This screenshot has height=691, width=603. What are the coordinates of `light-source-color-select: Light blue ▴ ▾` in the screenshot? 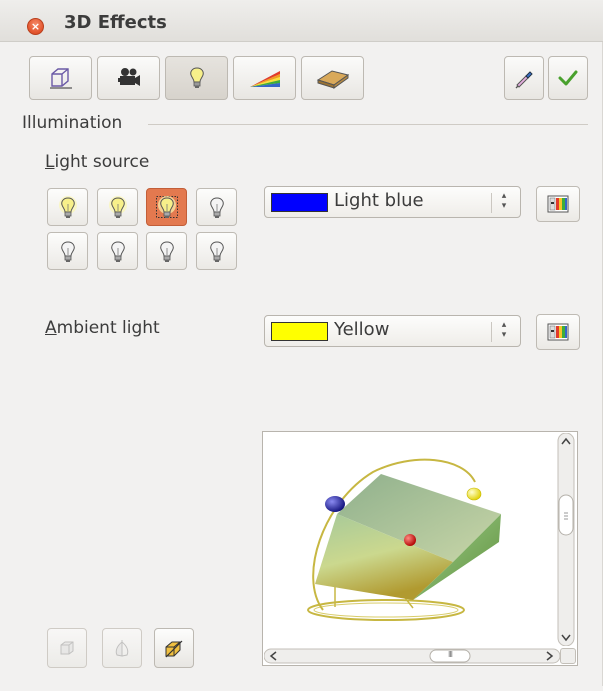 It's located at (392, 202).